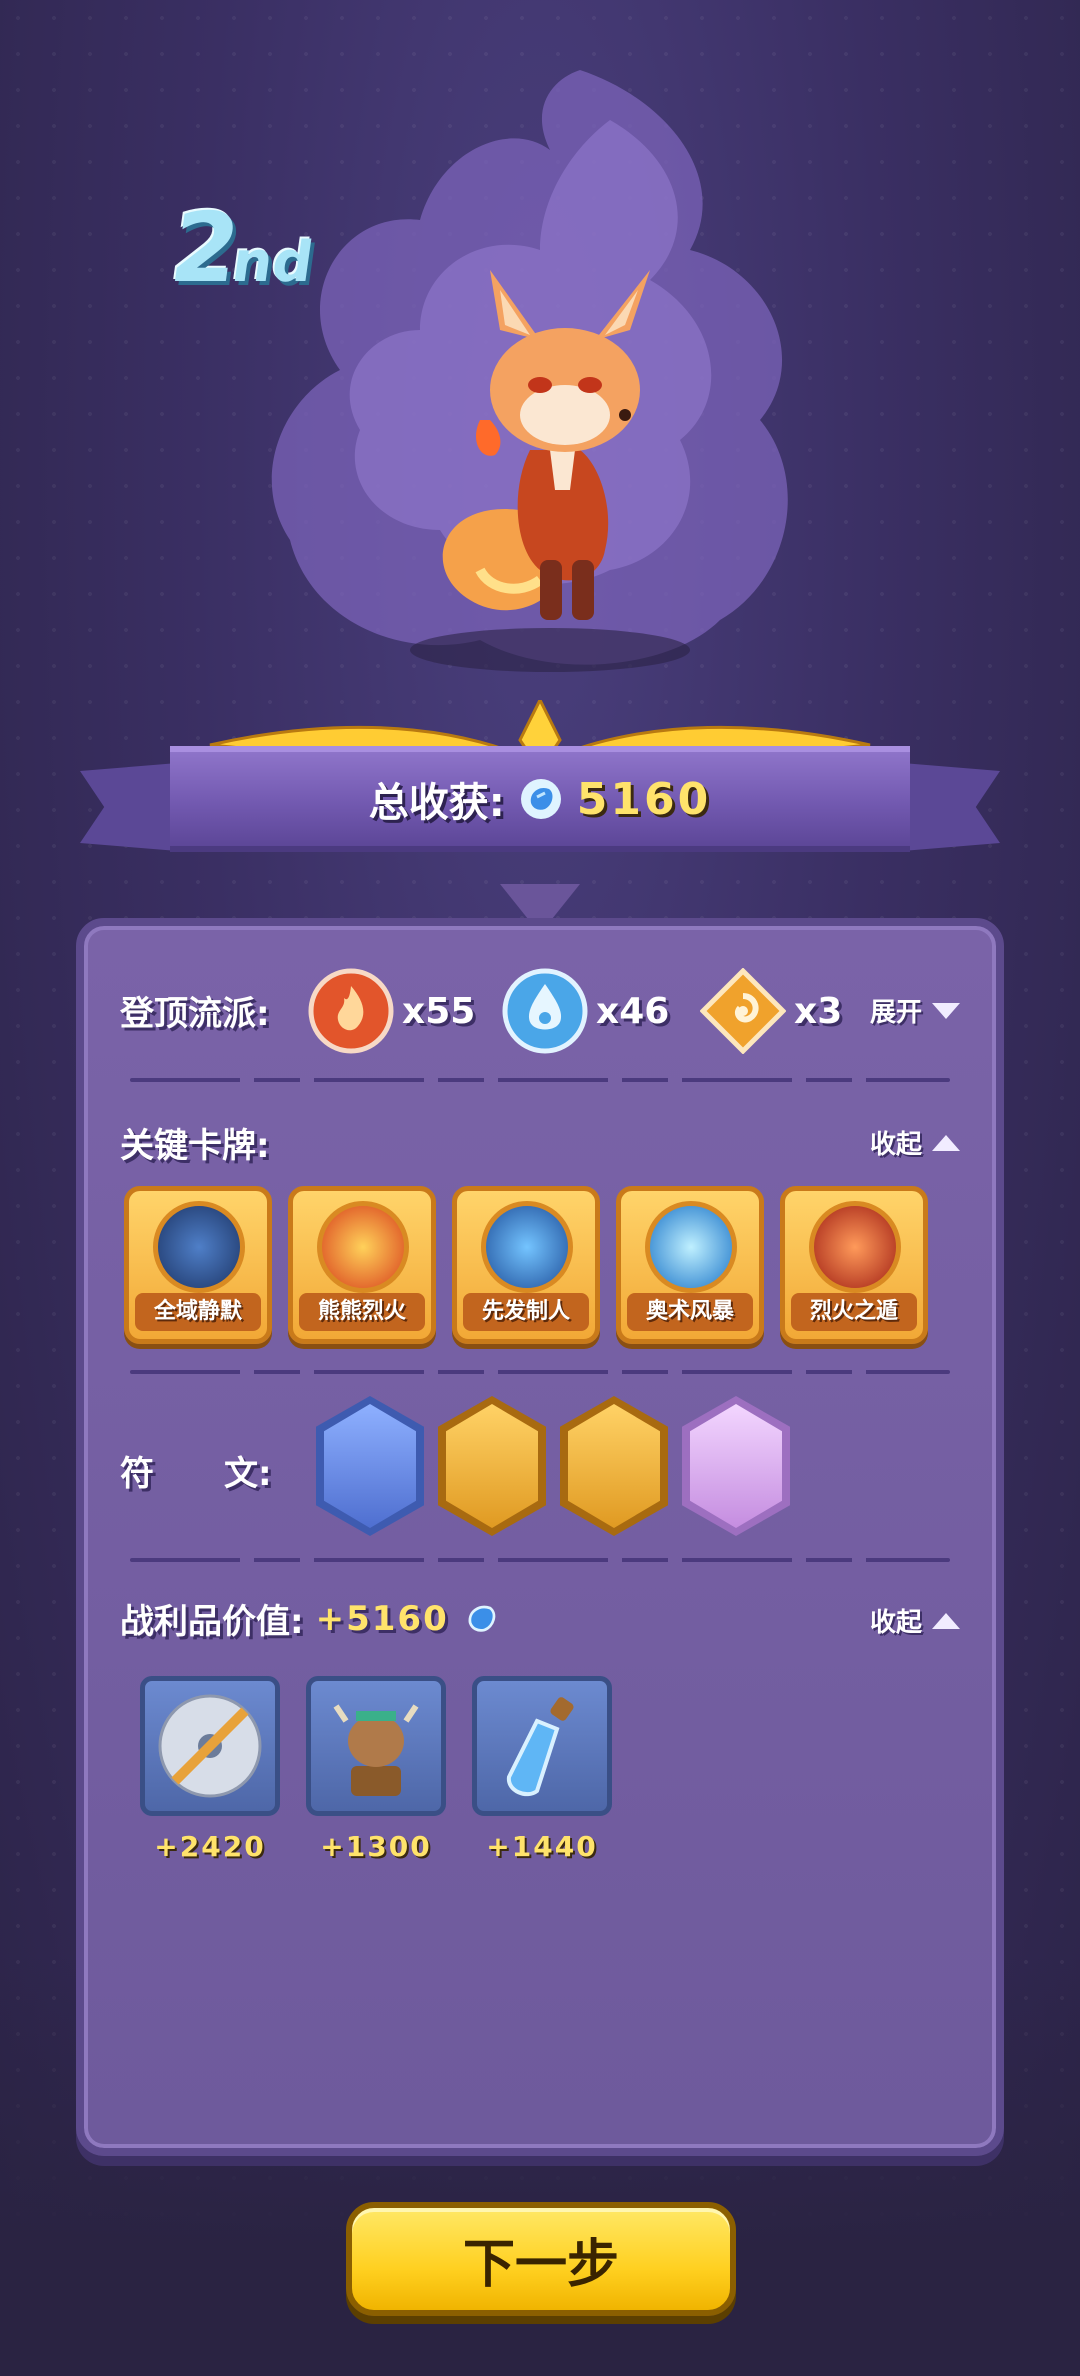 The height and width of the screenshot is (2376, 1080). What do you see at coordinates (370, 1466) in the screenshot?
I see `atom-book-rune-icon` at bounding box center [370, 1466].